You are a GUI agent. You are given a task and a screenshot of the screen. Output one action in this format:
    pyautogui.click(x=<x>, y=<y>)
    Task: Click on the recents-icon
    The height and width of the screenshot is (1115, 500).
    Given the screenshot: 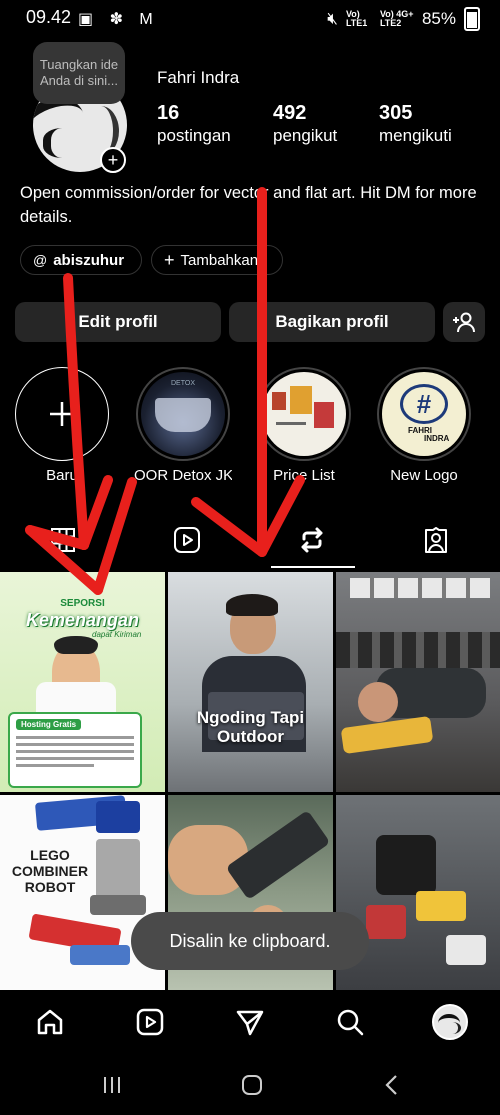 What is the action you would take?
    pyautogui.click(x=112, y=1085)
    